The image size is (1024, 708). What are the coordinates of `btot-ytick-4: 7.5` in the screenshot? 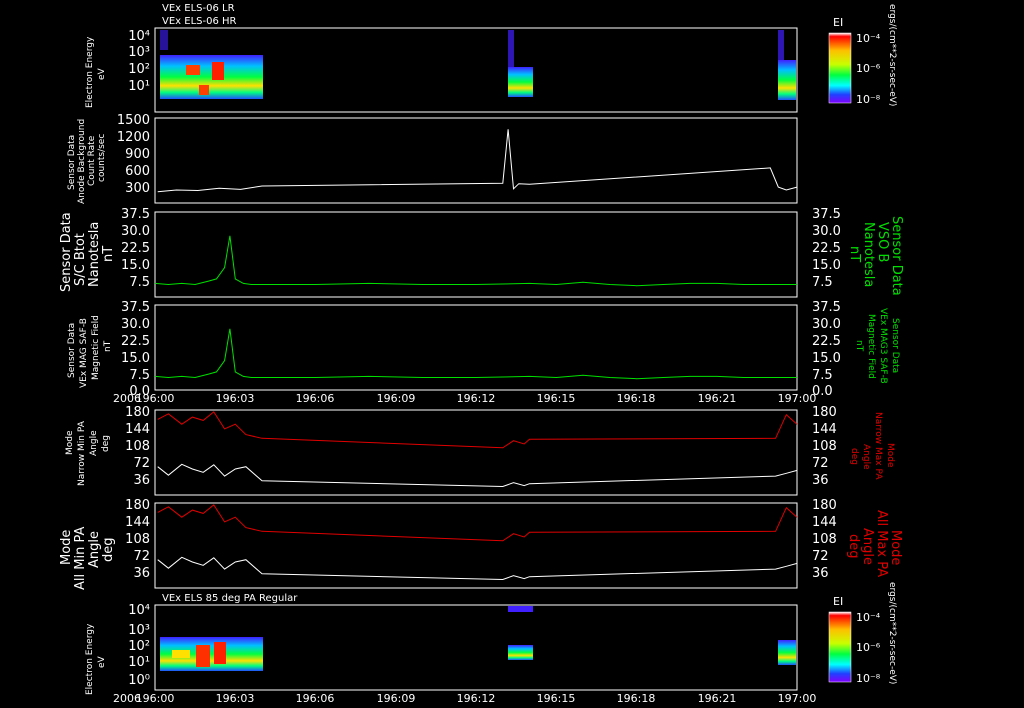 It's located at (139, 282).